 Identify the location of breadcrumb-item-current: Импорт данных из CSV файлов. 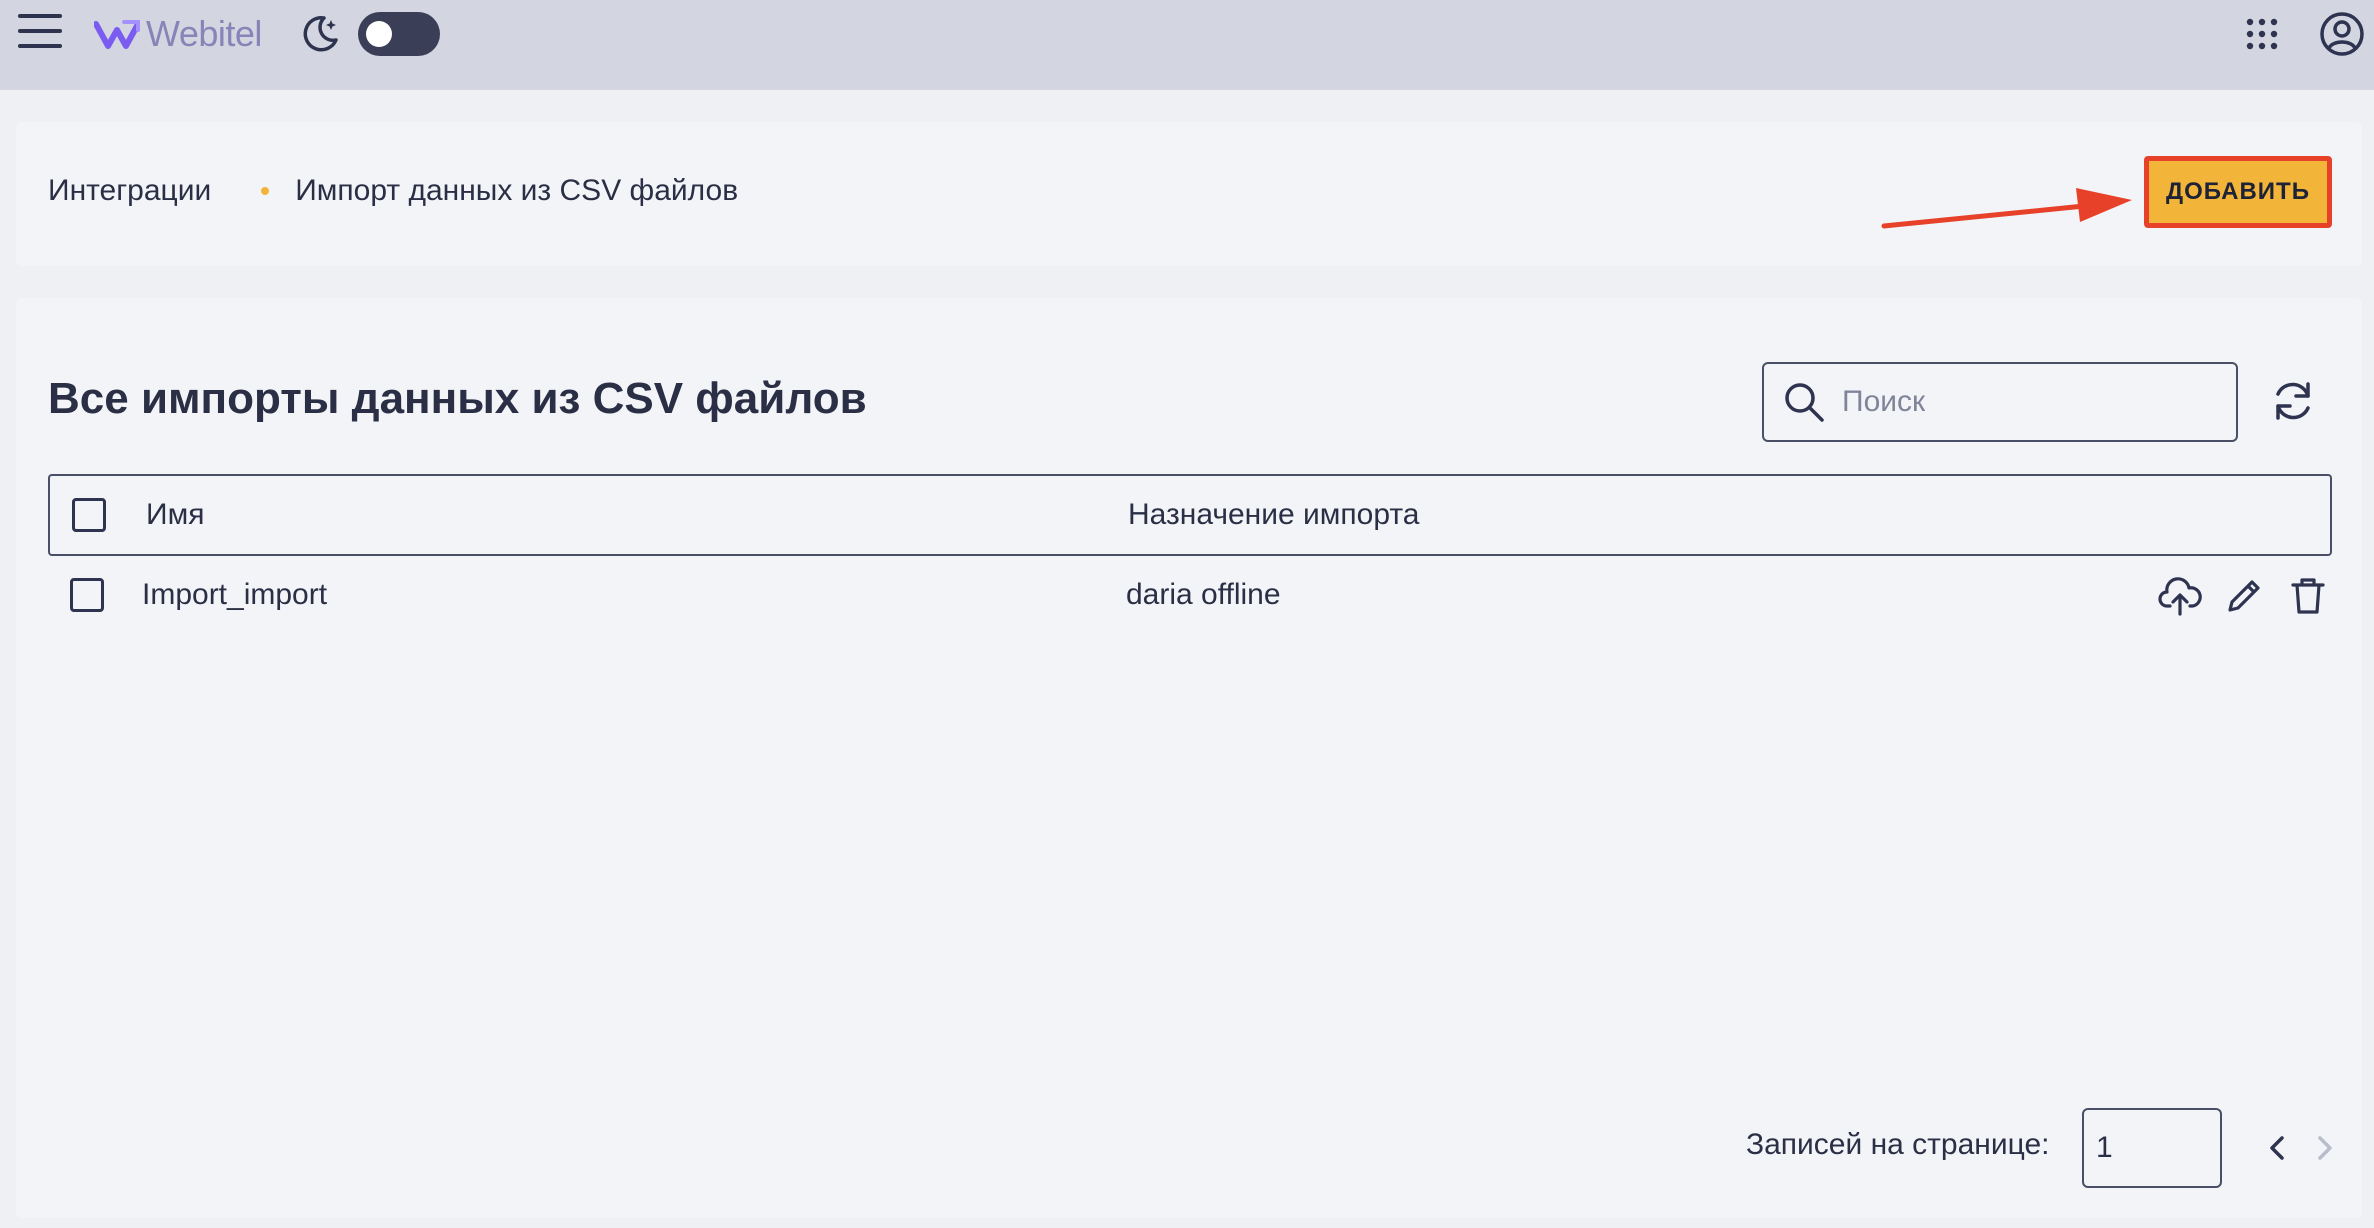
(517, 190).